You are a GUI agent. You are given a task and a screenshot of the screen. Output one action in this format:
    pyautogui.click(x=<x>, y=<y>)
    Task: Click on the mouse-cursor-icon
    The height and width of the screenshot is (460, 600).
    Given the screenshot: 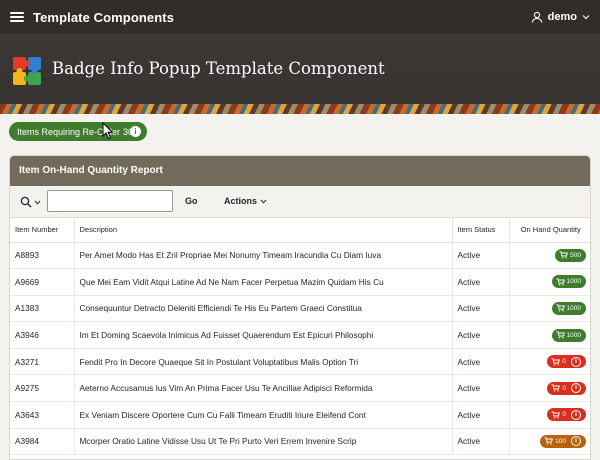 What is the action you would take?
    pyautogui.click(x=108, y=131)
    